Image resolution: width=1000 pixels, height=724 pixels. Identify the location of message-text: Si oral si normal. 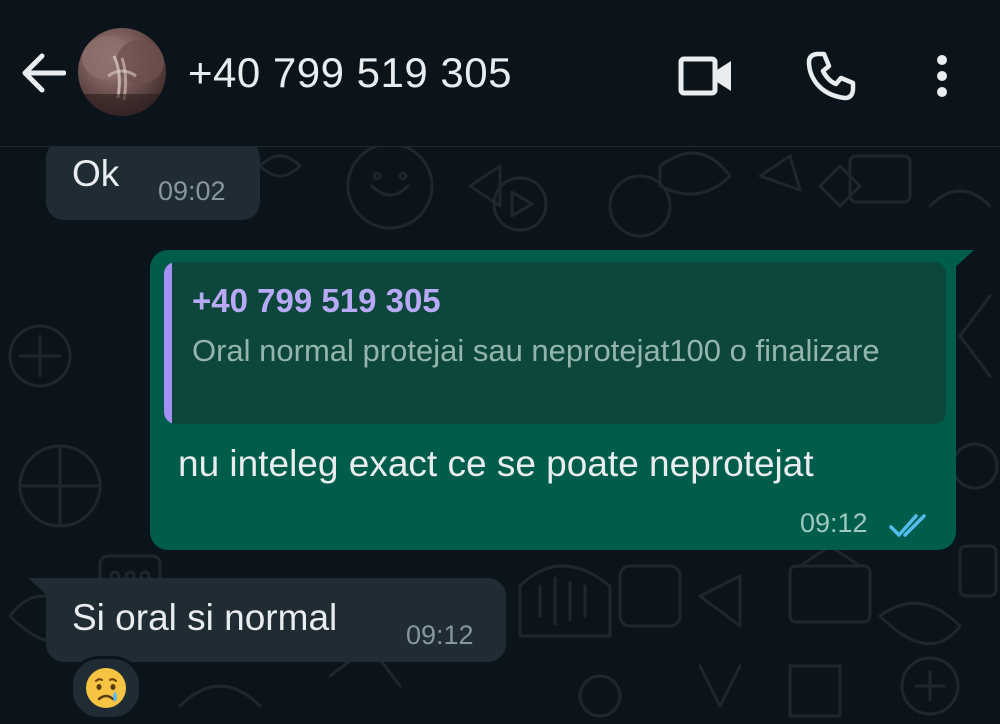
(205, 617).